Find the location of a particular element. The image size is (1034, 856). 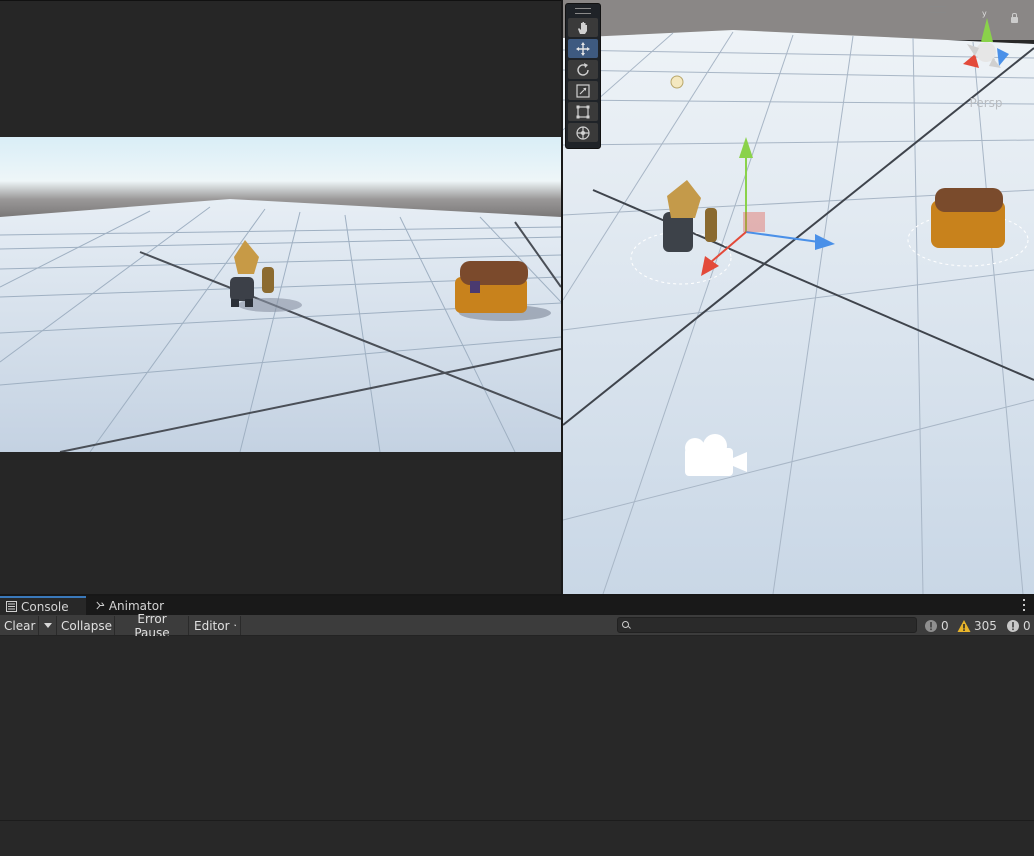

clear-button: Clear is located at coordinates (19, 625).